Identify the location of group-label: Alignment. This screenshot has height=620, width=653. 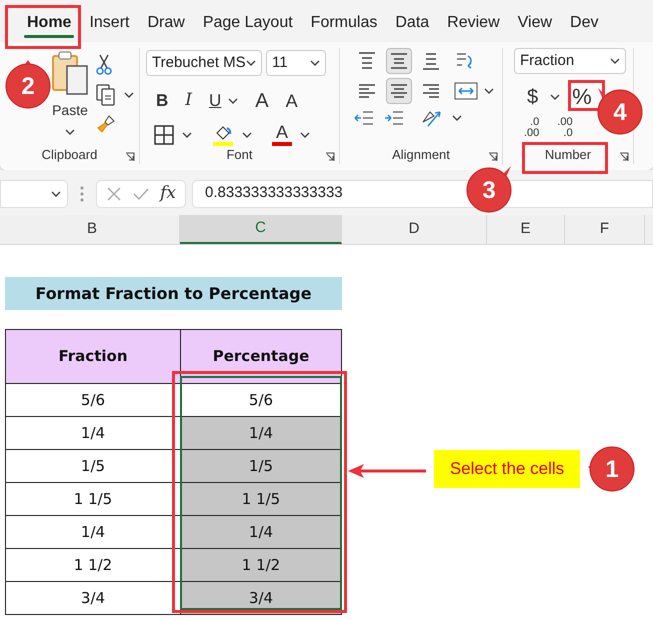
(421, 155).